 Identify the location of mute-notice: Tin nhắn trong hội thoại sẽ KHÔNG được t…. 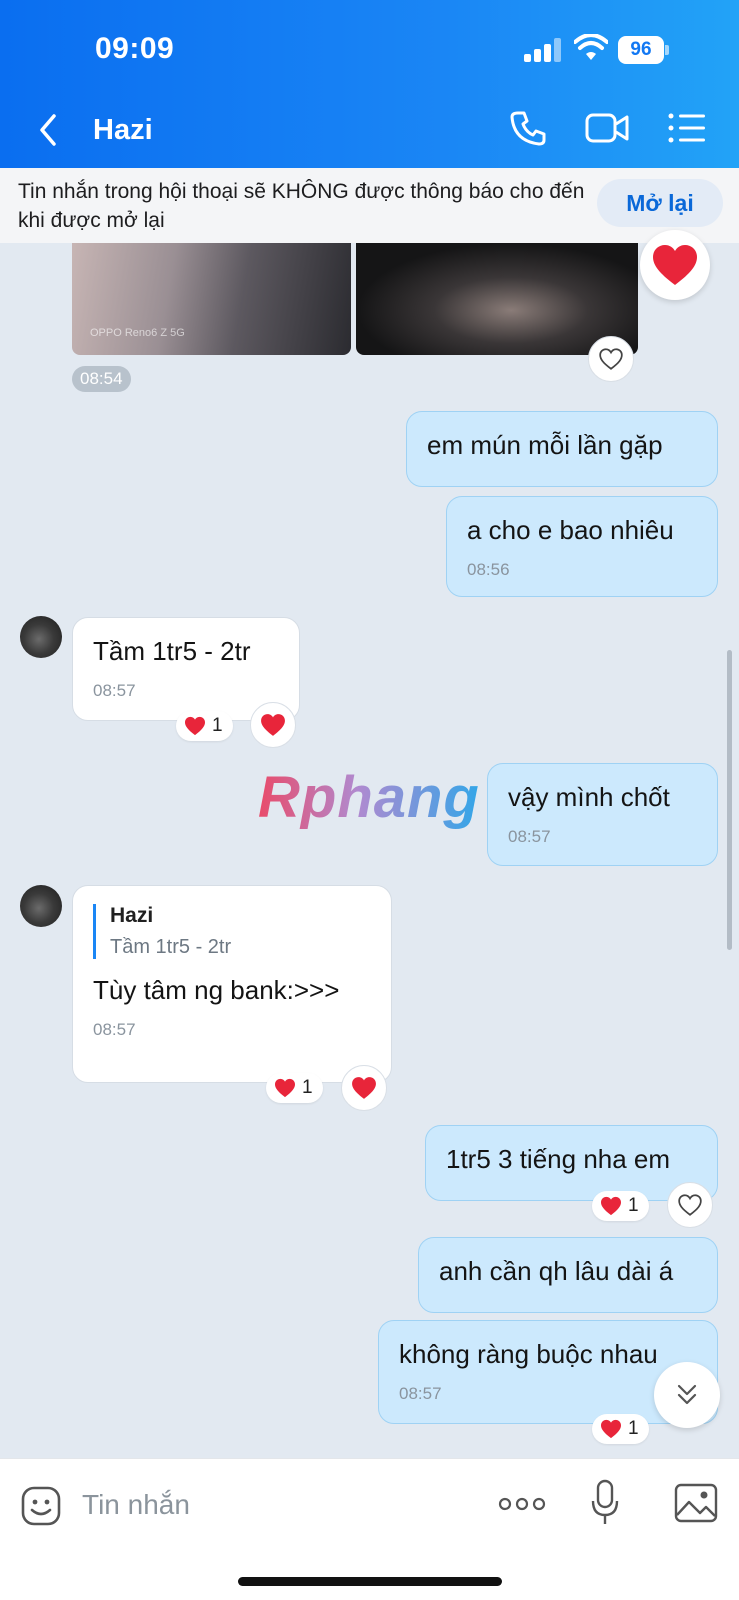
(369, 205).